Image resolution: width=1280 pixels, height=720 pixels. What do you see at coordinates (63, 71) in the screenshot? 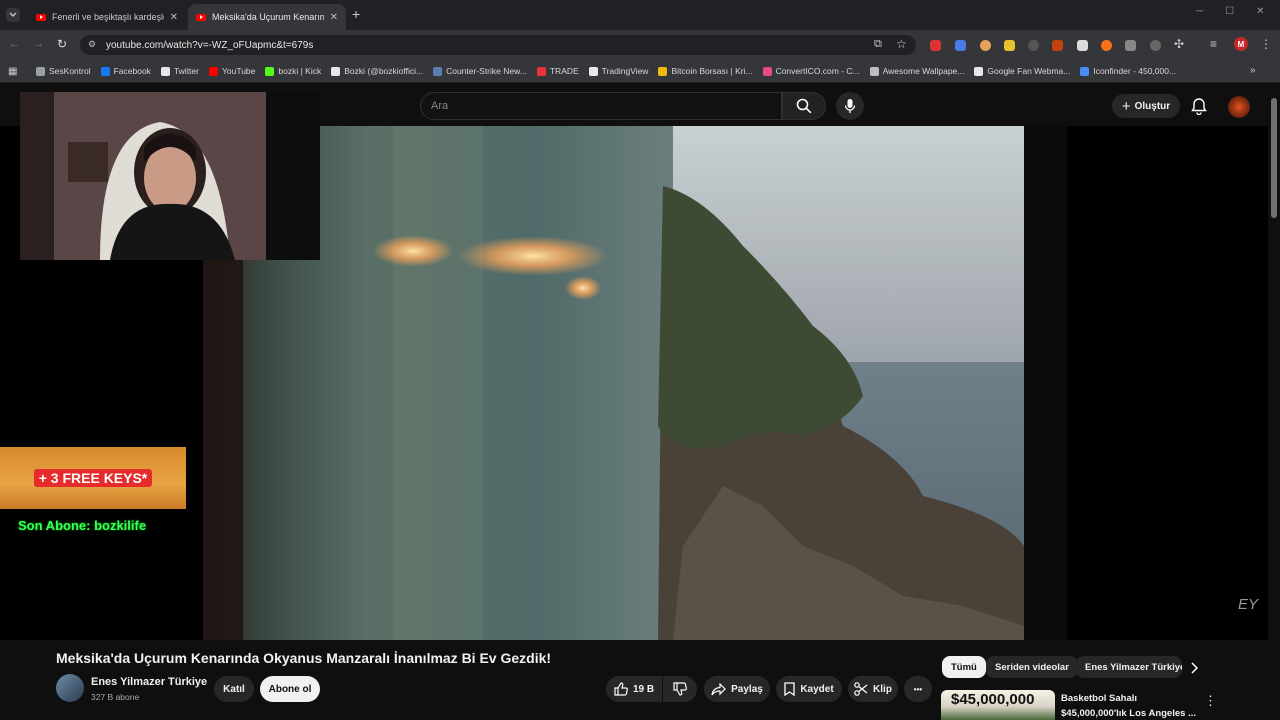
I see `bookmark-item: SesKontrol` at bounding box center [63, 71].